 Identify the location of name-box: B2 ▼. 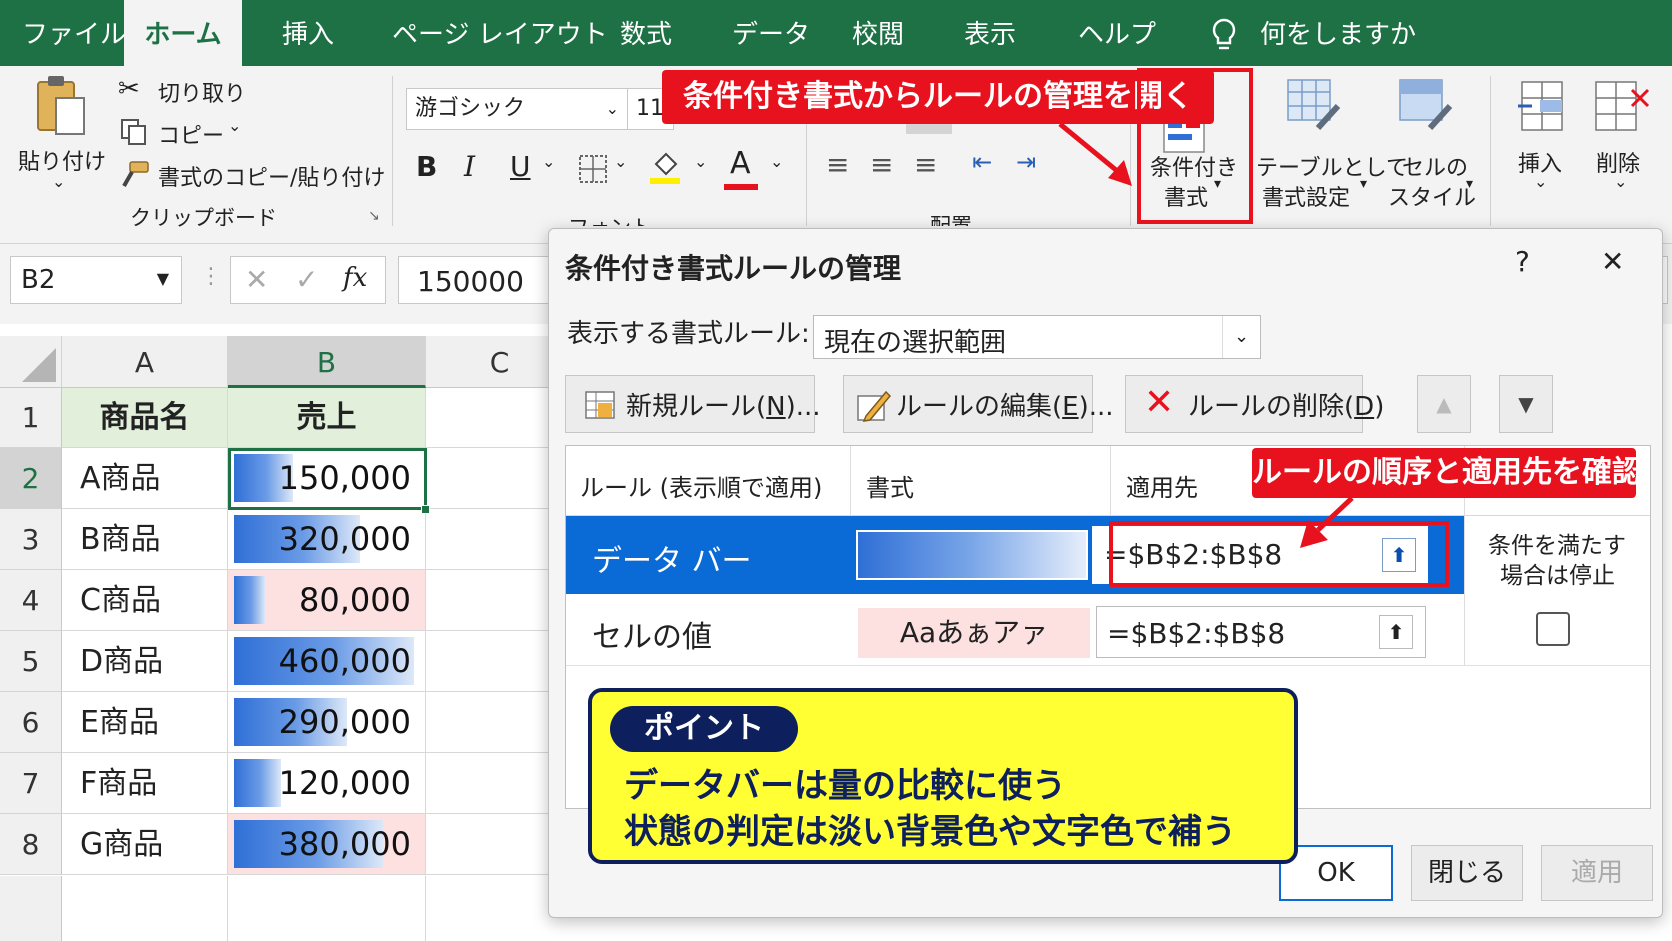
(96, 280).